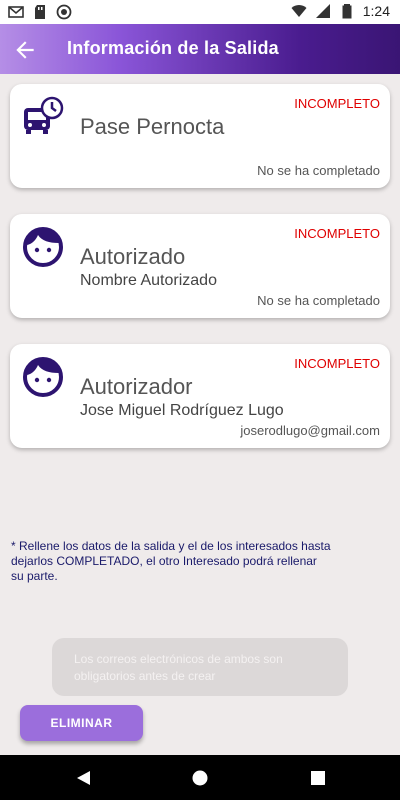  I want to click on card-title: Pase Pernocta, so click(152, 126).